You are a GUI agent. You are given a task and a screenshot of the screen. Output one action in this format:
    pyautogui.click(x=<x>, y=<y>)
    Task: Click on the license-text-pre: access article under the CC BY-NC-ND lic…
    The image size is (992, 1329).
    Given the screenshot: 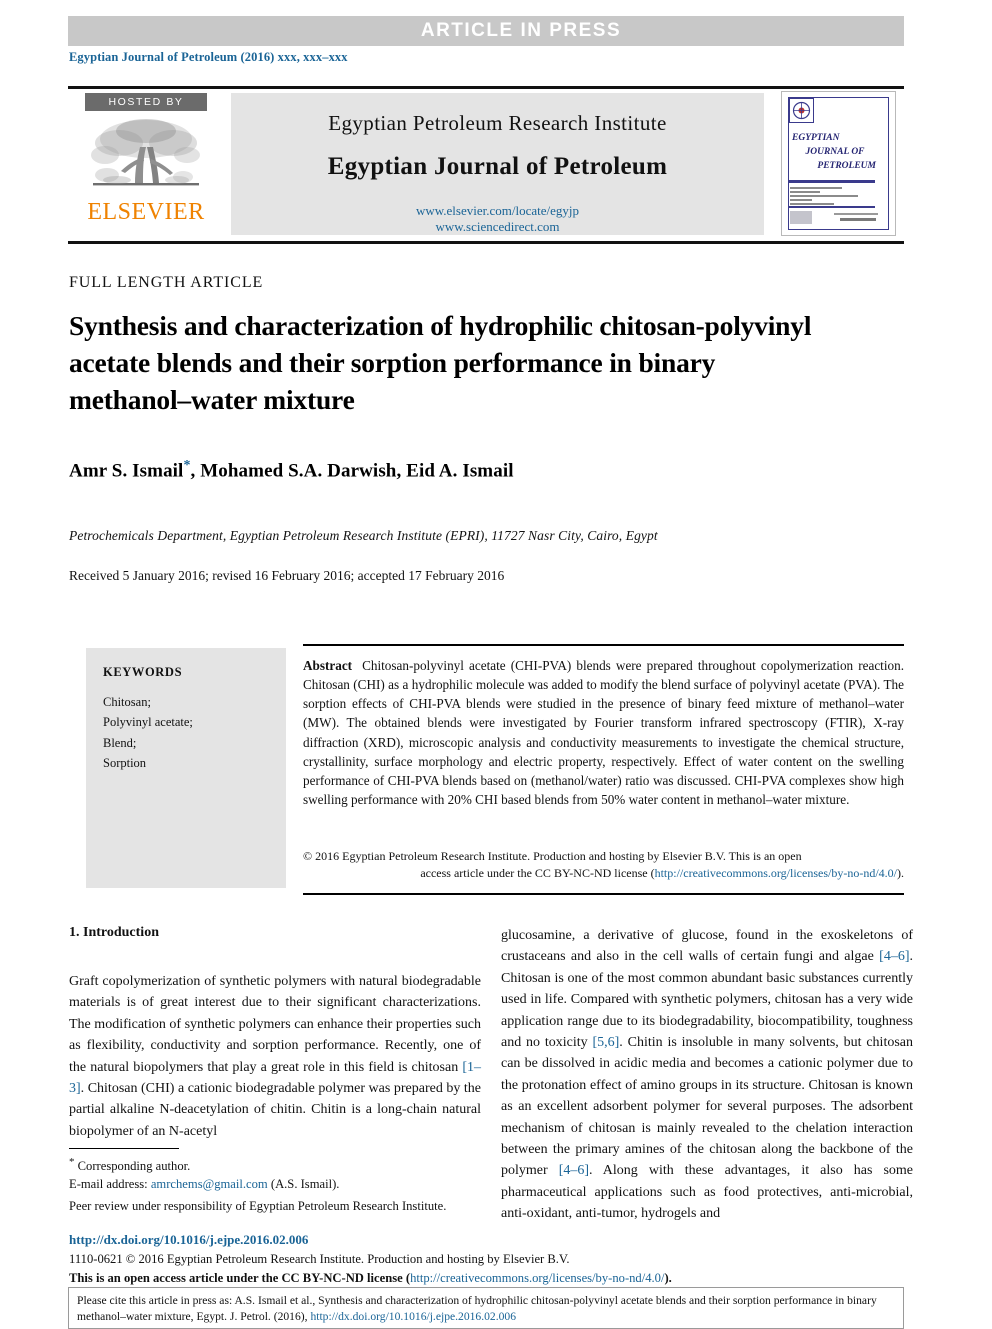 What is the action you would take?
    pyautogui.click(x=537, y=873)
    